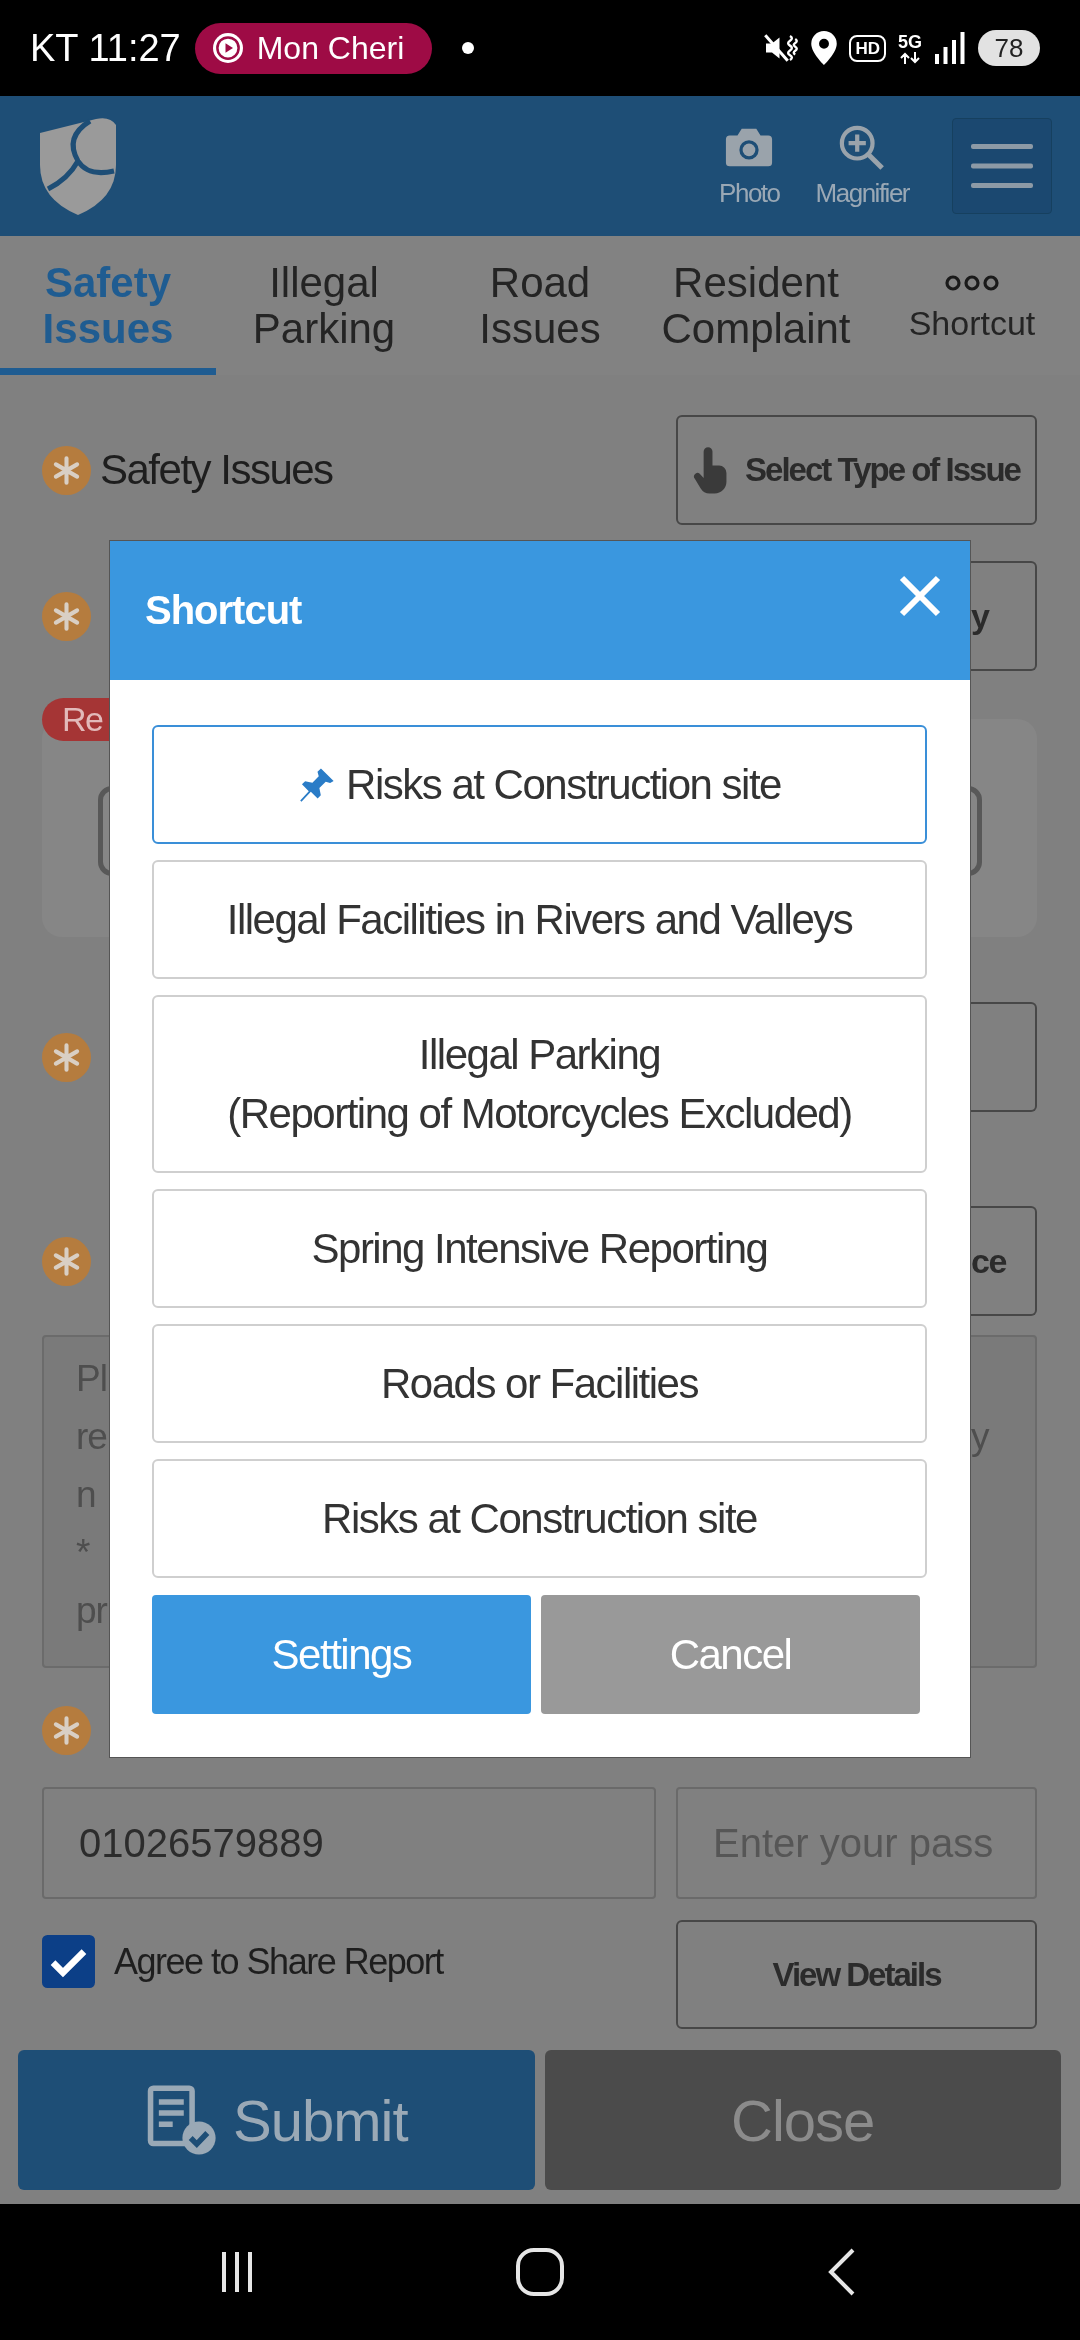  I want to click on network-type: 5G, so click(910, 41).